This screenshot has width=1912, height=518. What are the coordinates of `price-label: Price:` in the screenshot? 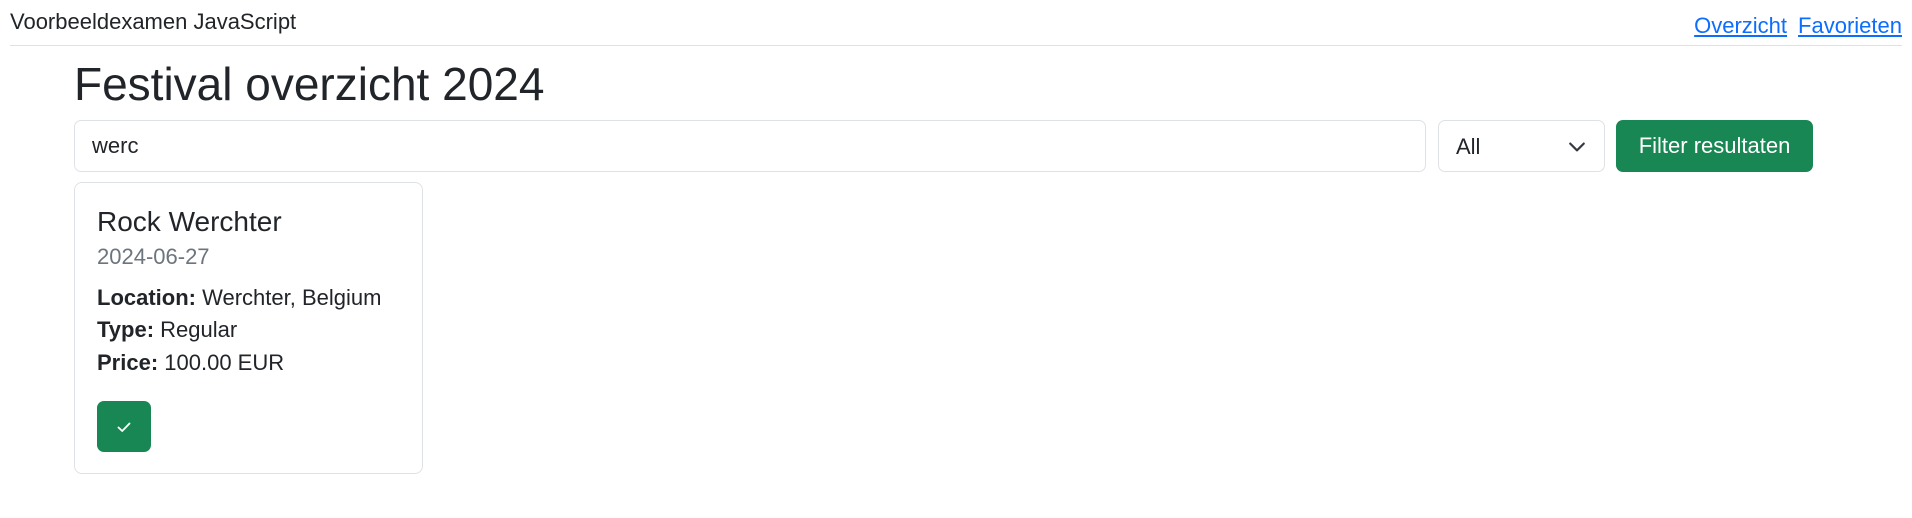 It's located at (128, 362).